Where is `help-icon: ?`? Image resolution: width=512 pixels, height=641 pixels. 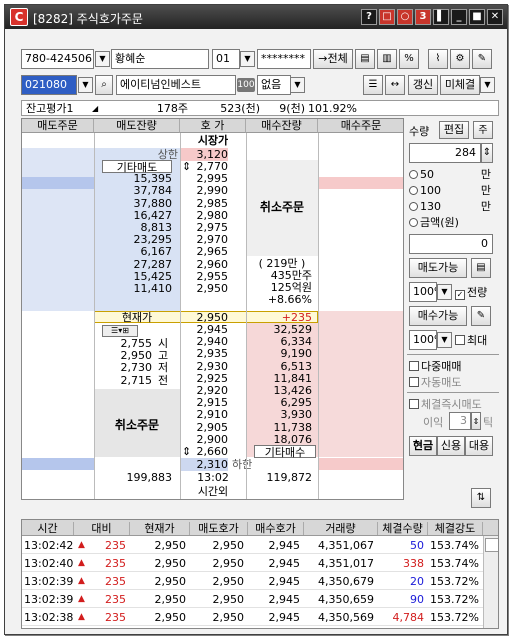 help-icon: ? is located at coordinates (369, 17).